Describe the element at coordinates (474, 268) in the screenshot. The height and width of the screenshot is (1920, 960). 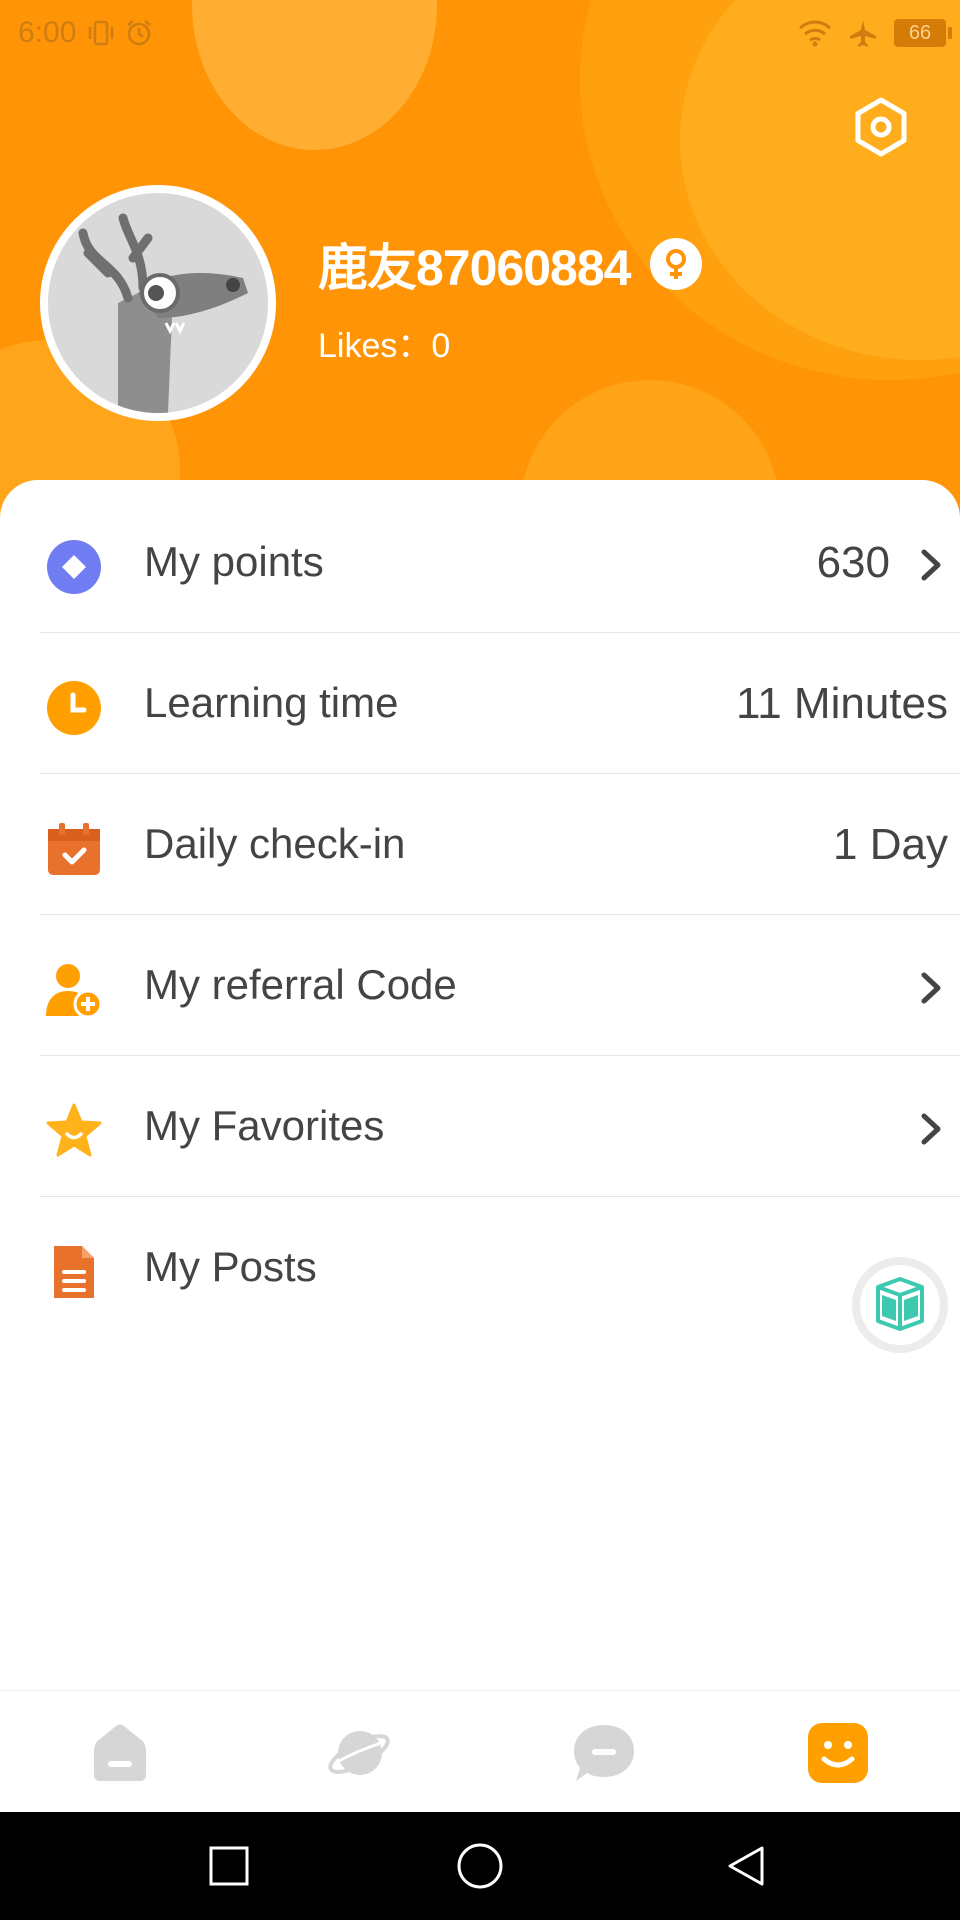
I see `username: 鹿友87060884` at that location.